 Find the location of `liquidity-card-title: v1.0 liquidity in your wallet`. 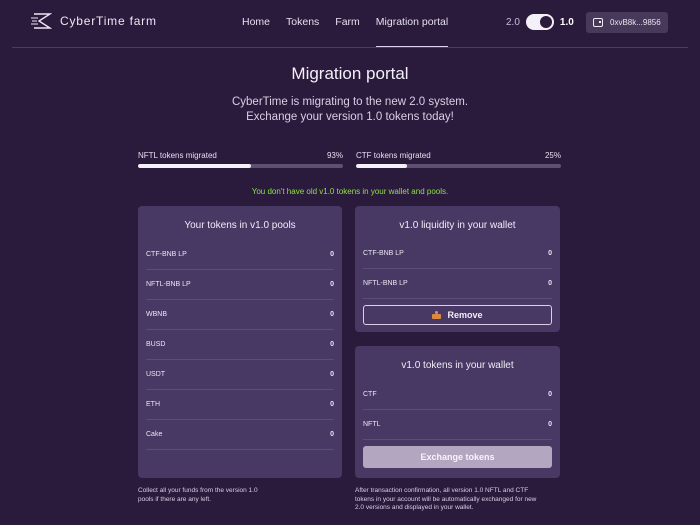

liquidity-card-title: v1.0 liquidity in your wallet is located at coordinates (457, 225).